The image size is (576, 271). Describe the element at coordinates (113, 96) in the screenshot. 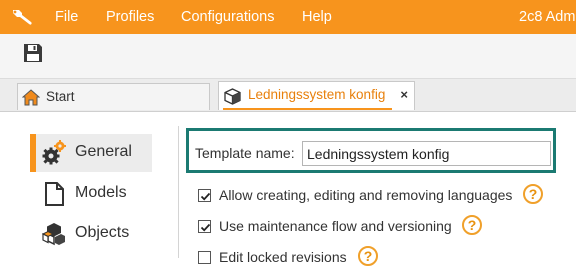

I see `tab-start: Start` at that location.